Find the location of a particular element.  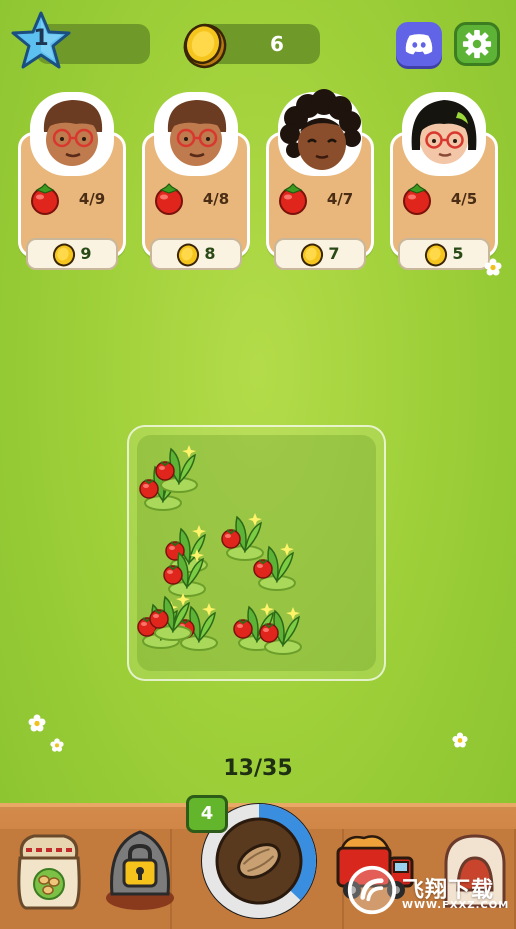

reward-pill: 8 is located at coordinates (196, 254).